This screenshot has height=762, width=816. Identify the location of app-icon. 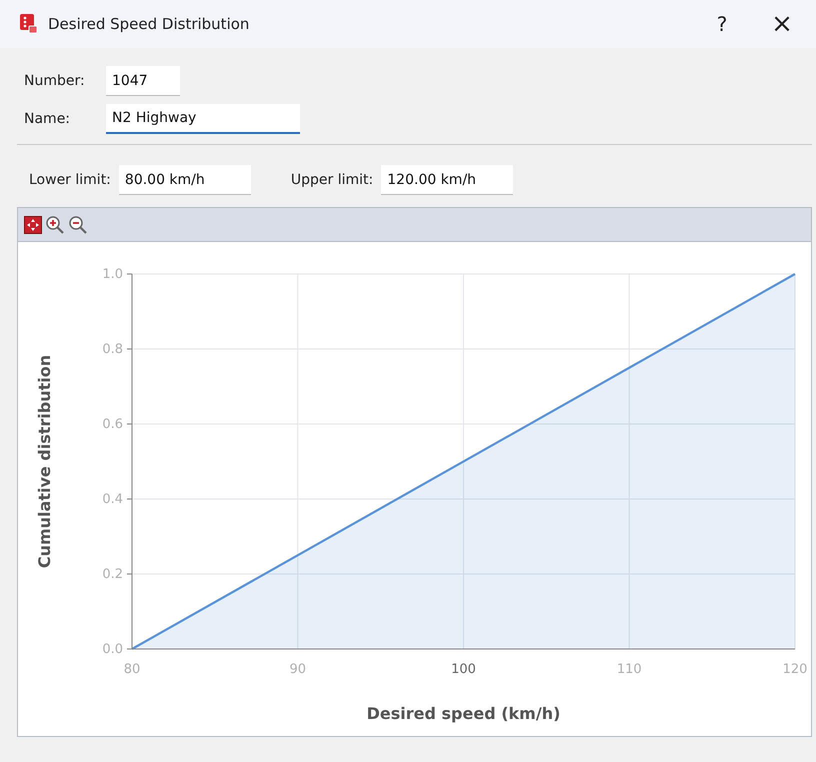
(29, 24).